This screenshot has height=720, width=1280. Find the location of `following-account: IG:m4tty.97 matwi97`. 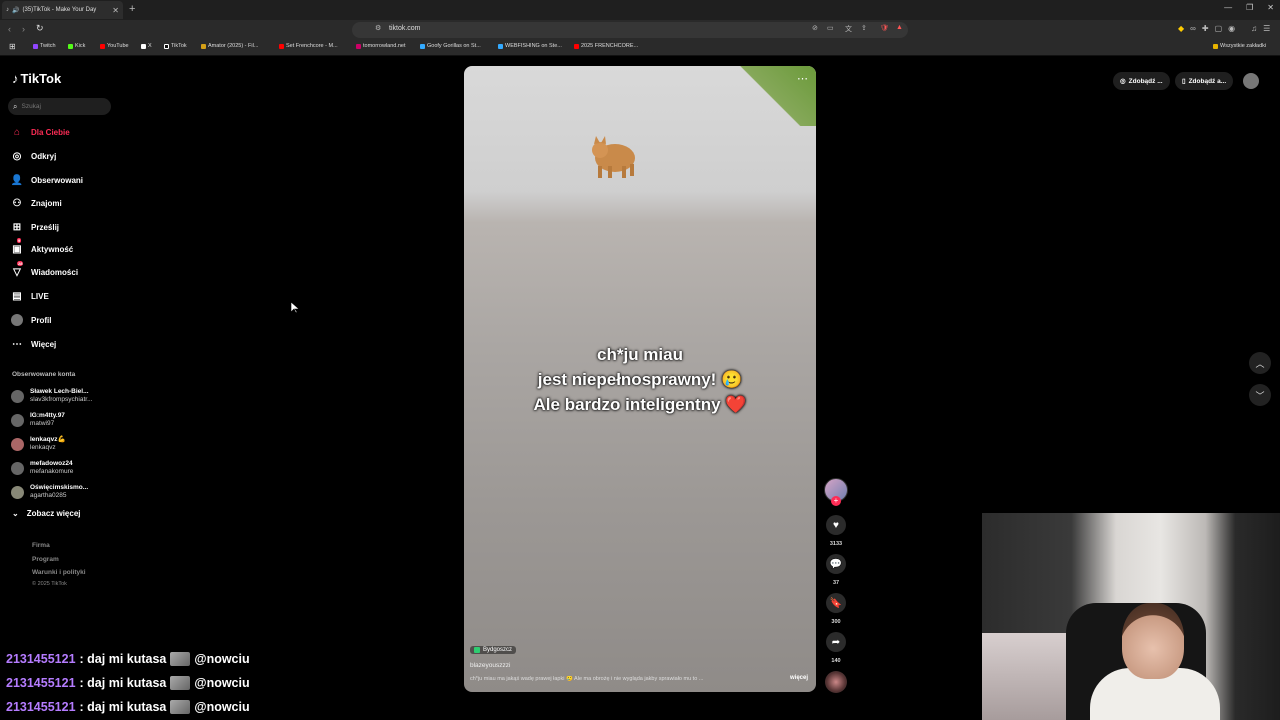

following-account: IG:m4tty.97 matwi97 is located at coordinates (38, 420).